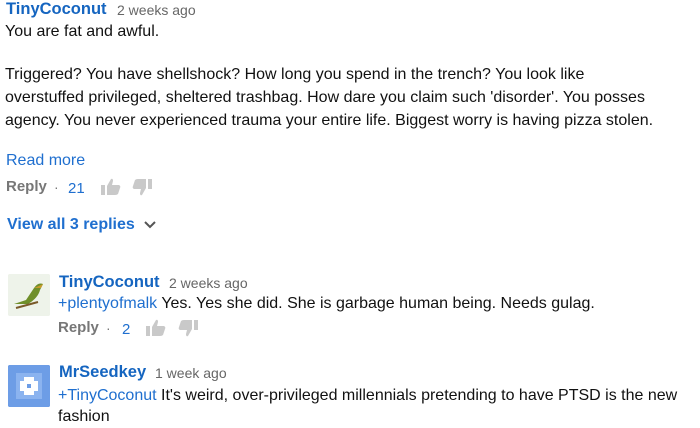 Image resolution: width=700 pixels, height=428 pixels. I want to click on reply-text-line-2: fashion, so click(84, 416).